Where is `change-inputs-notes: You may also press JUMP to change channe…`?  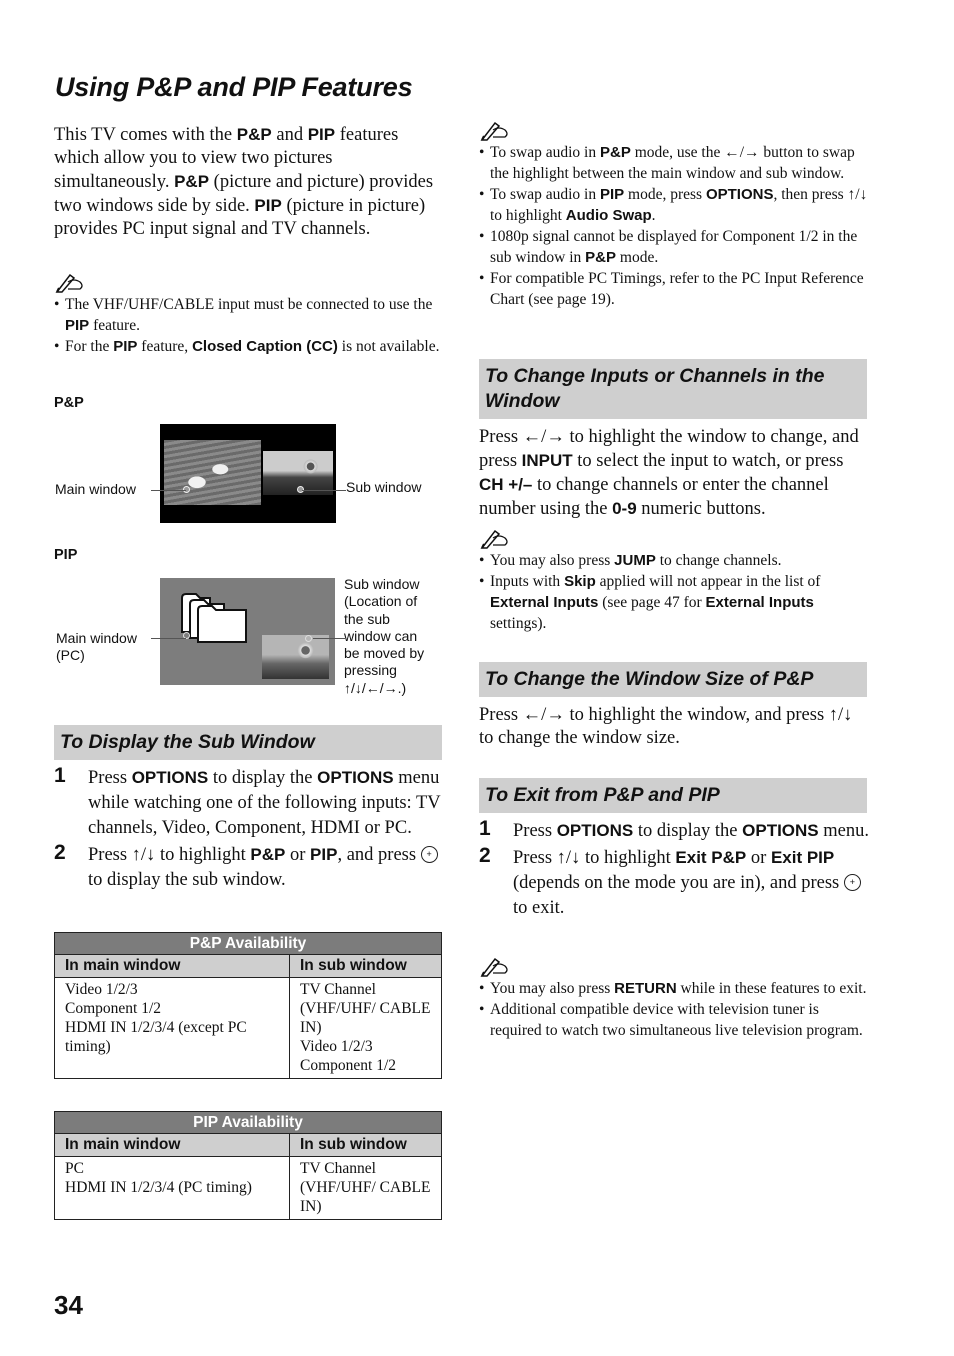 change-inputs-notes: You may also press JUMP to change channe… is located at coordinates (674, 581).